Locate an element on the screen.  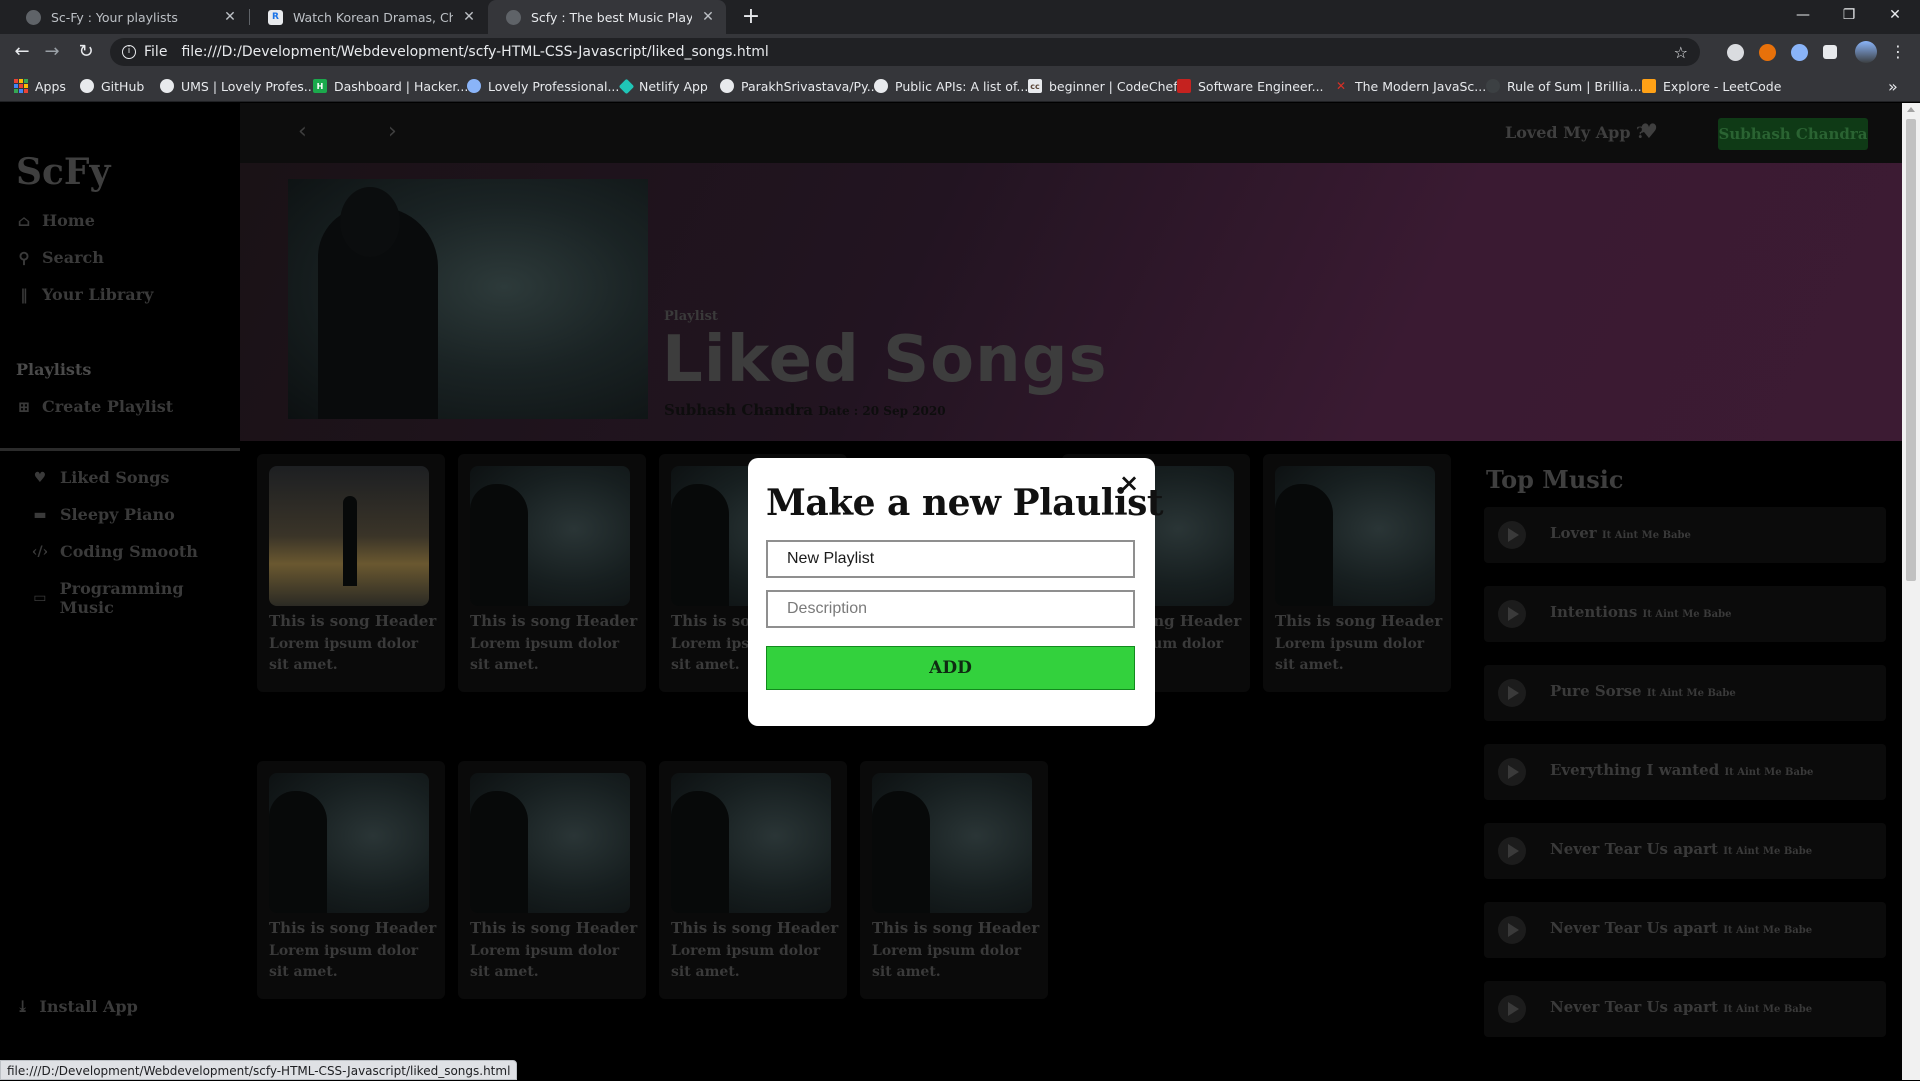
tab-scfy-player: Scfy : The best Music Player ✕ is located at coordinates (607, 17).